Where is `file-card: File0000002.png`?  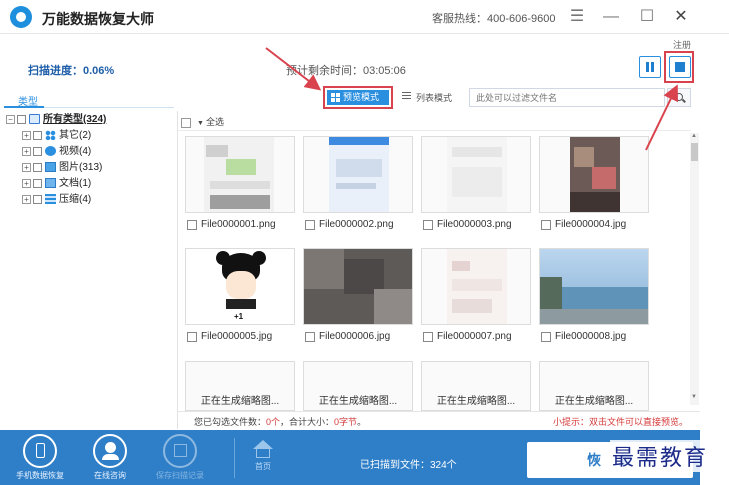 file-card: File0000002.png is located at coordinates (358, 184).